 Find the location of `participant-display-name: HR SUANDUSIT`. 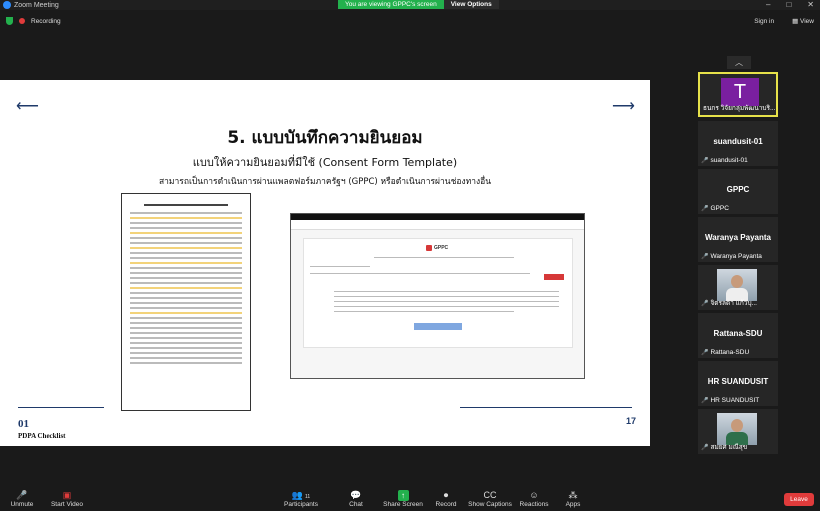

participant-display-name: HR SUANDUSIT is located at coordinates (738, 381).